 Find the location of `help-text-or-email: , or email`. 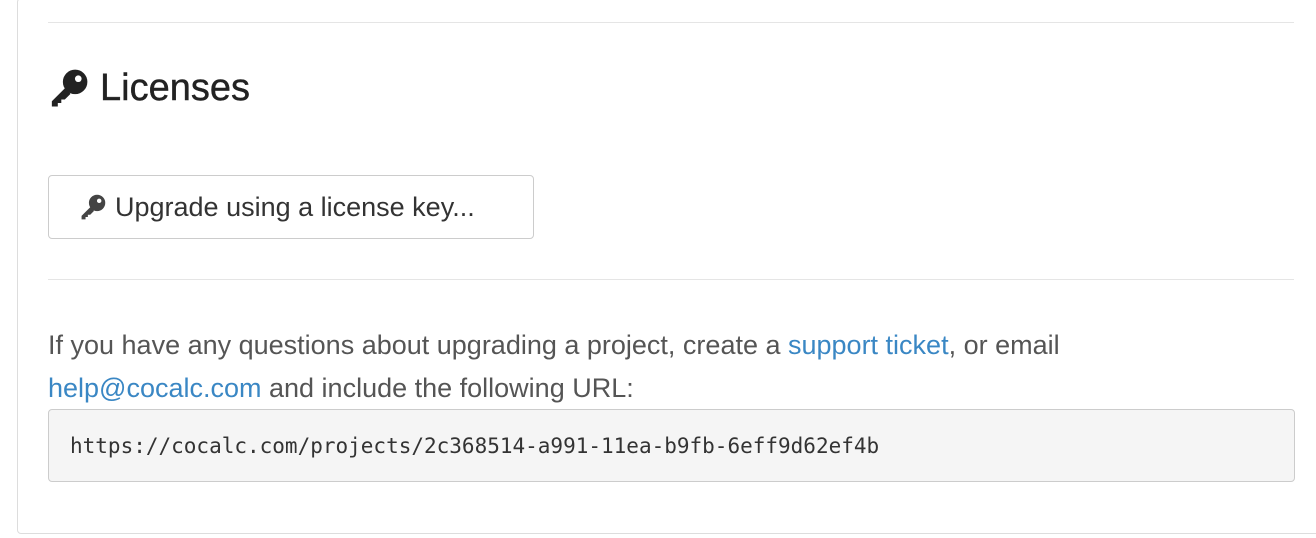

help-text-or-email: , or email is located at coordinates (1004, 345).